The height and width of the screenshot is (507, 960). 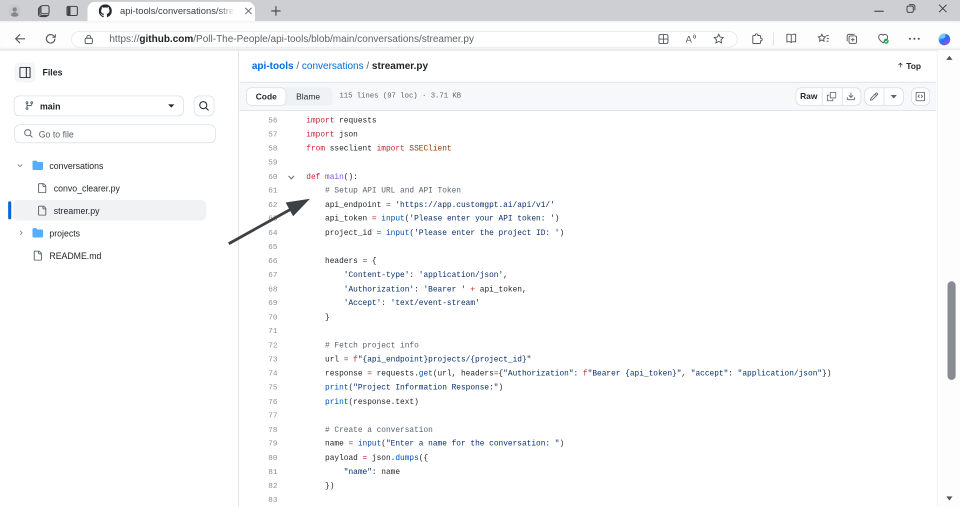 I want to click on svg-text: A, so click(x=689, y=40).